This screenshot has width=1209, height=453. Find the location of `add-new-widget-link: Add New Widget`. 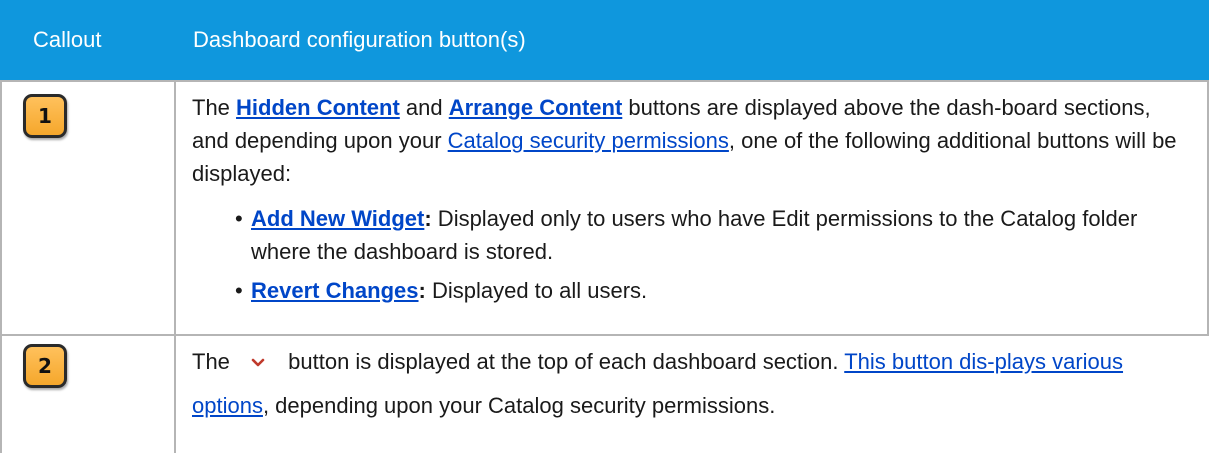

add-new-widget-link: Add New Widget is located at coordinates (337, 218).